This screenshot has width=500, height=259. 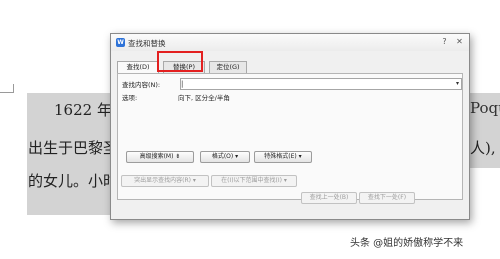 What do you see at coordinates (160, 157) in the screenshot?
I see `advanced-search-button: 高级搜索(M) ⇟` at bounding box center [160, 157].